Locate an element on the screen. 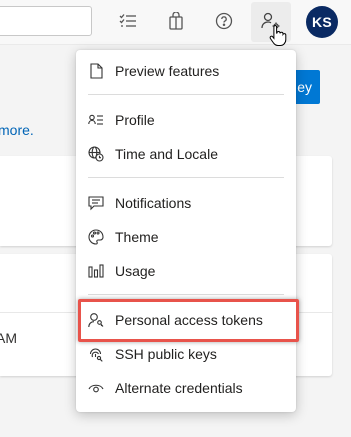  hand-cursor-icon is located at coordinates (278, 35).